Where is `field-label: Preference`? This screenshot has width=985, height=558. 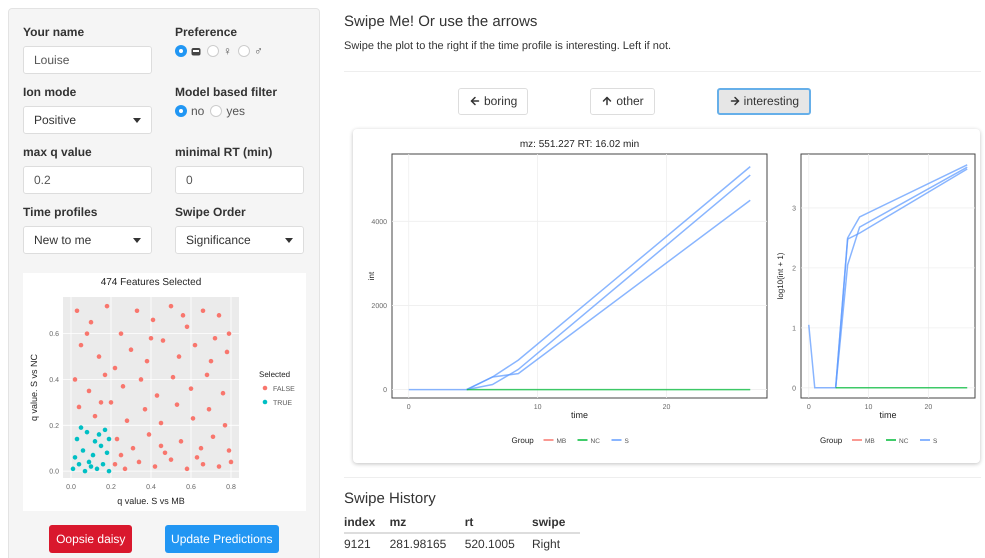 field-label: Preference is located at coordinates (206, 32).